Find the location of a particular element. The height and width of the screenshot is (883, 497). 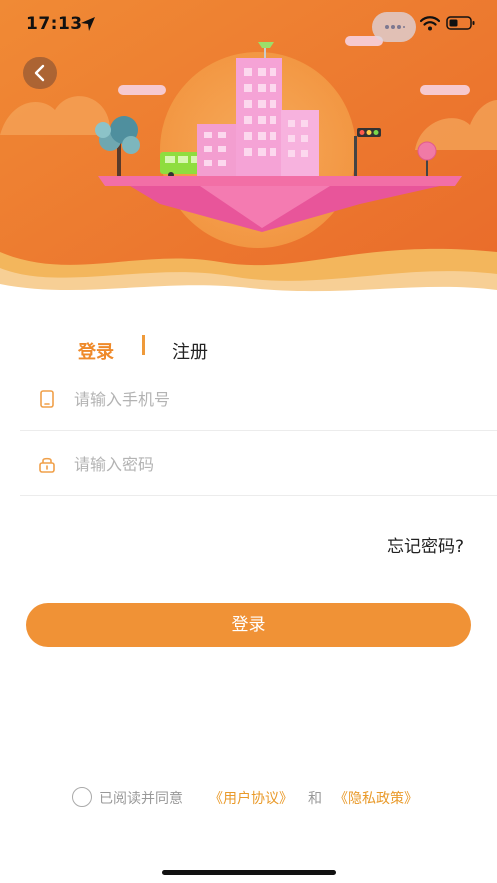

chevron-left-icon is located at coordinates (39, 73).